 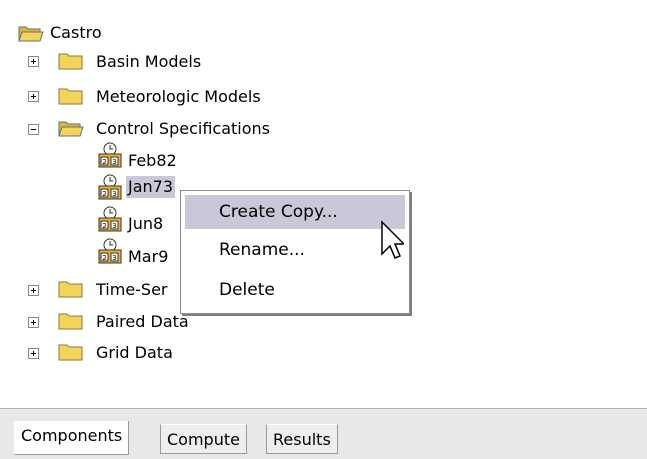 What do you see at coordinates (145, 224) in the screenshot?
I see `tree-leaf-label: Jun8` at bounding box center [145, 224].